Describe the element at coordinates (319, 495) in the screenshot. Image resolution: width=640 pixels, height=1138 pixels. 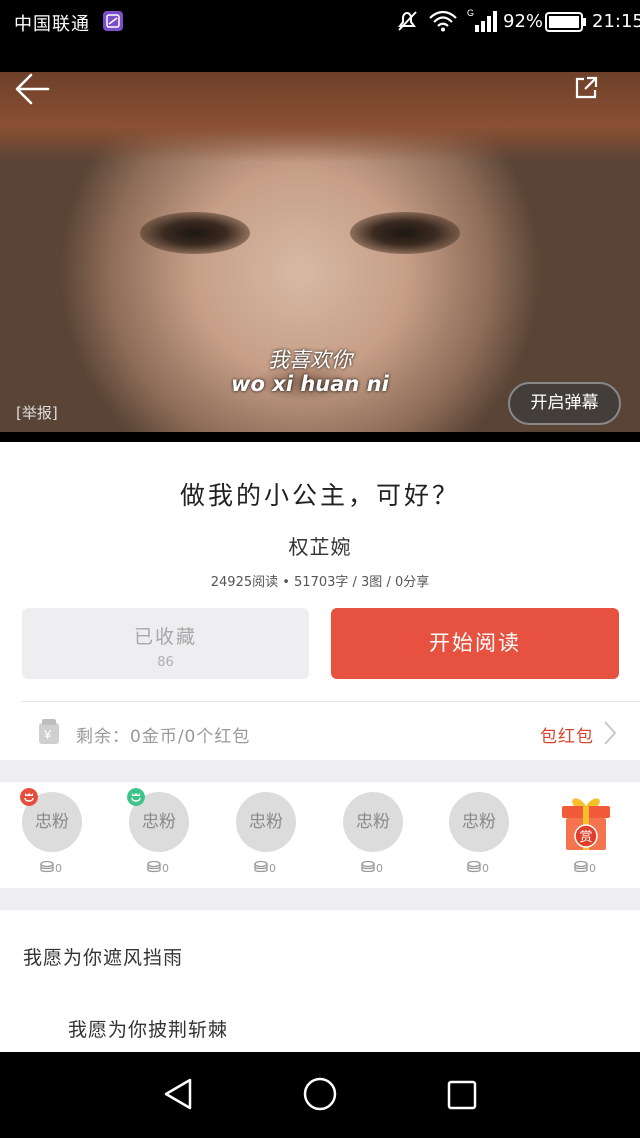
I see `book-title: 做我的小公主，可好？` at that location.